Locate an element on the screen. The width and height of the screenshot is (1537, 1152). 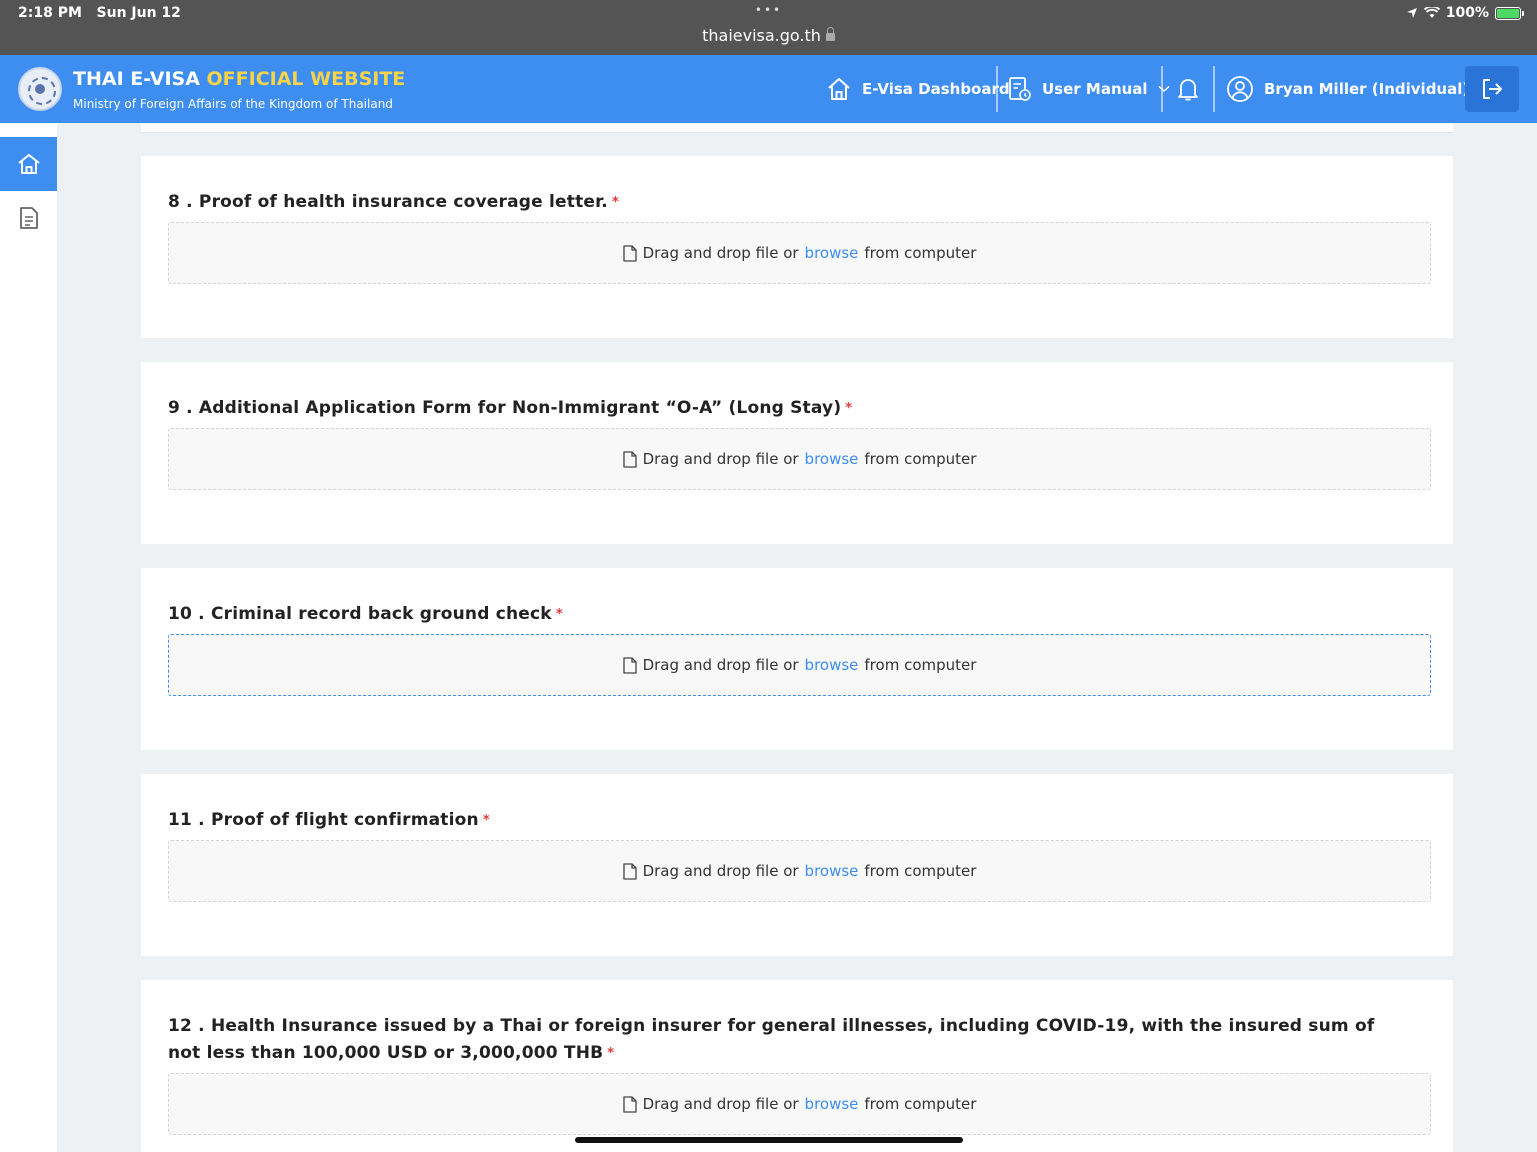
logout-icon is located at coordinates (1492, 89).